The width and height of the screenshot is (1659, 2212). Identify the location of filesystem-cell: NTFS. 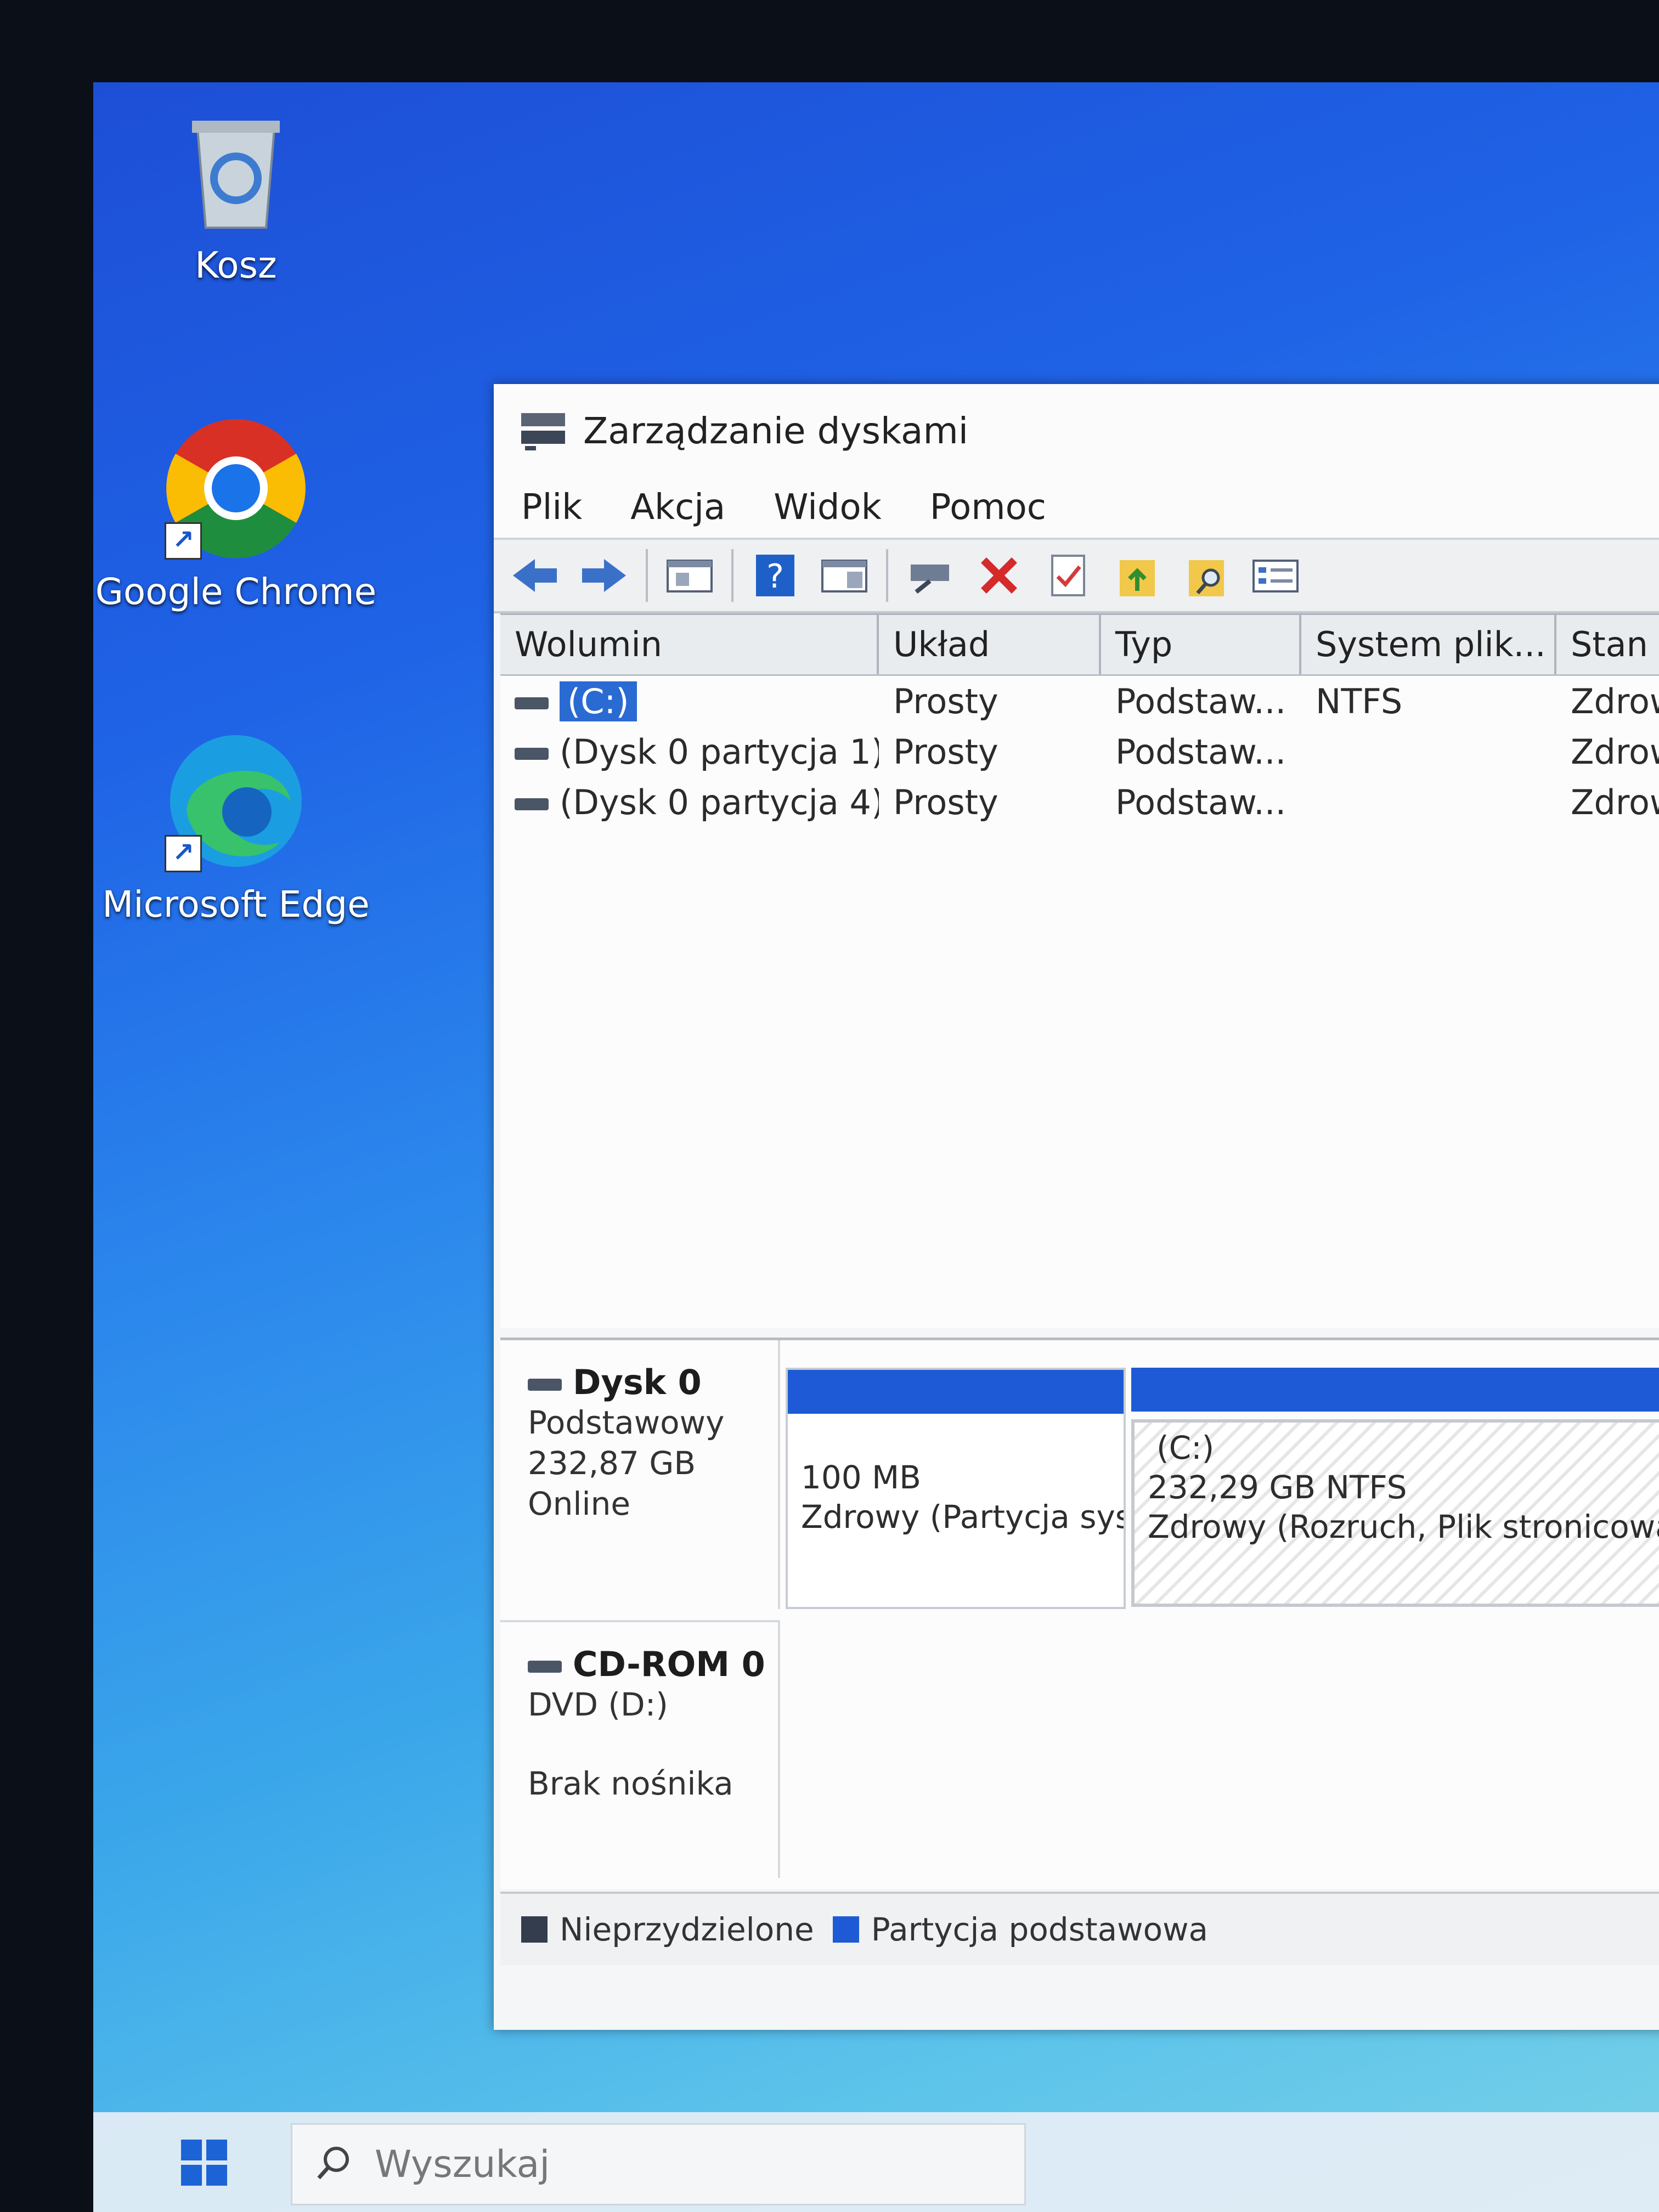
(1359, 701).